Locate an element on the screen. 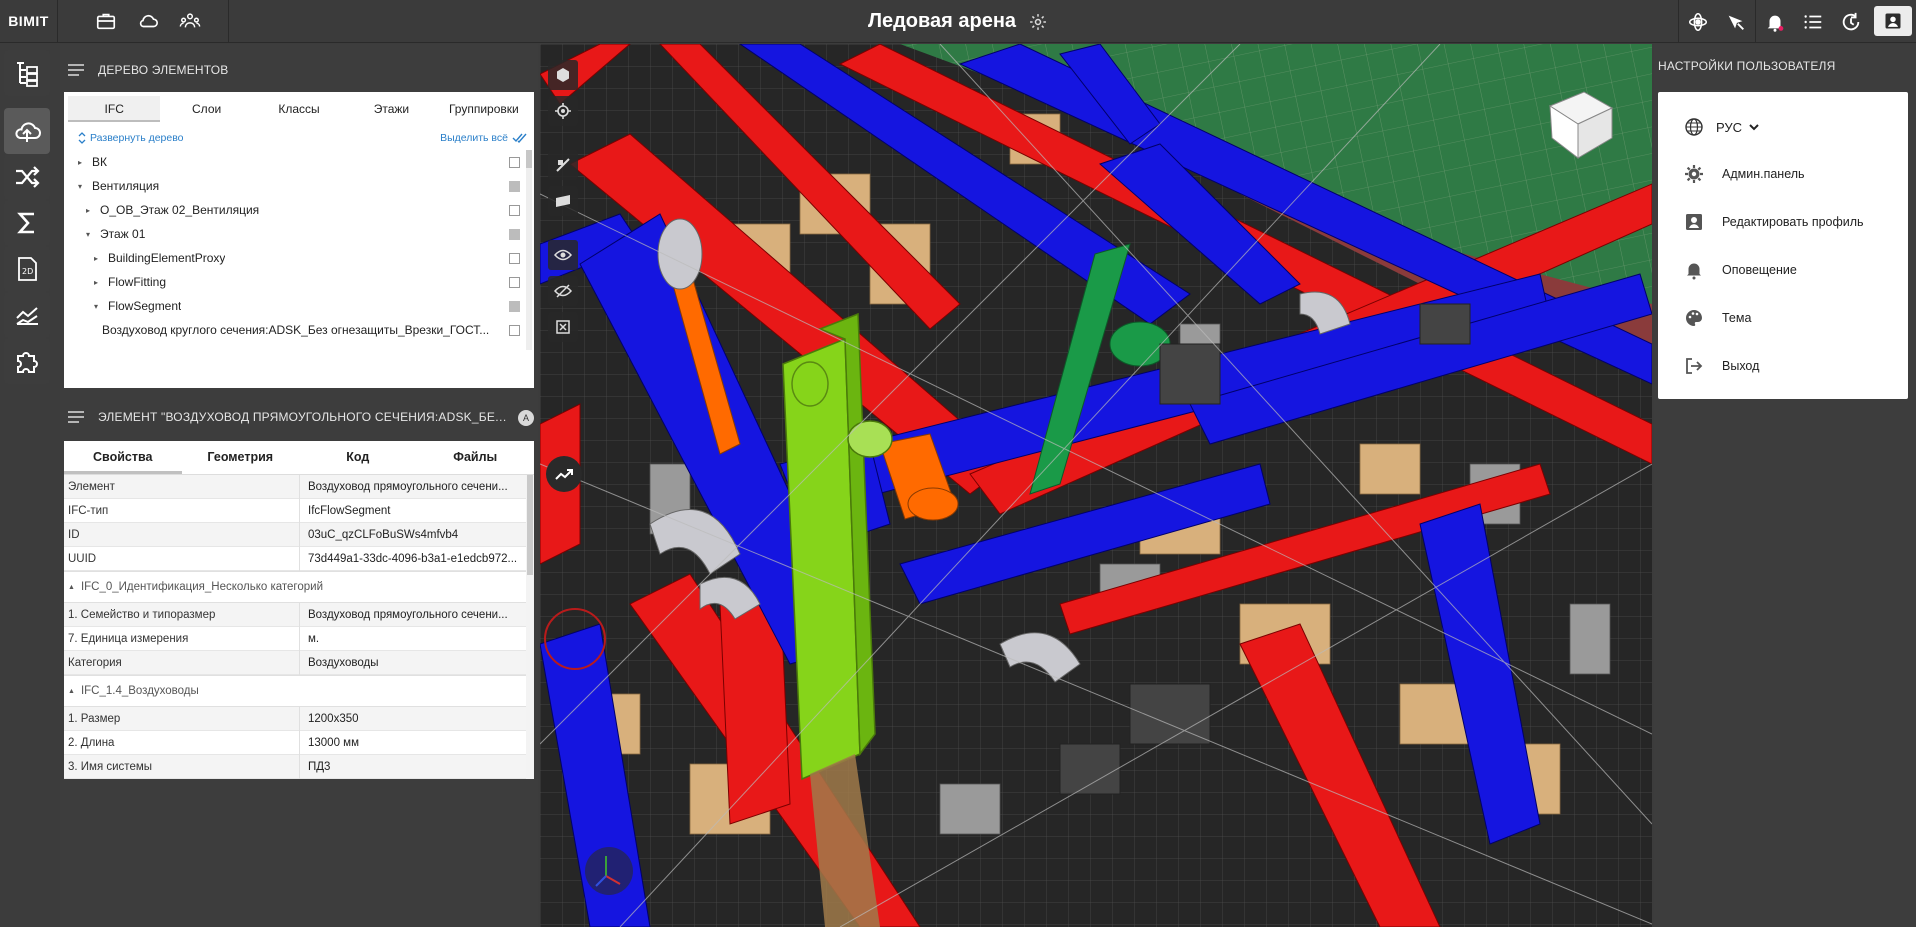  plugin-icon is located at coordinates (27, 361).